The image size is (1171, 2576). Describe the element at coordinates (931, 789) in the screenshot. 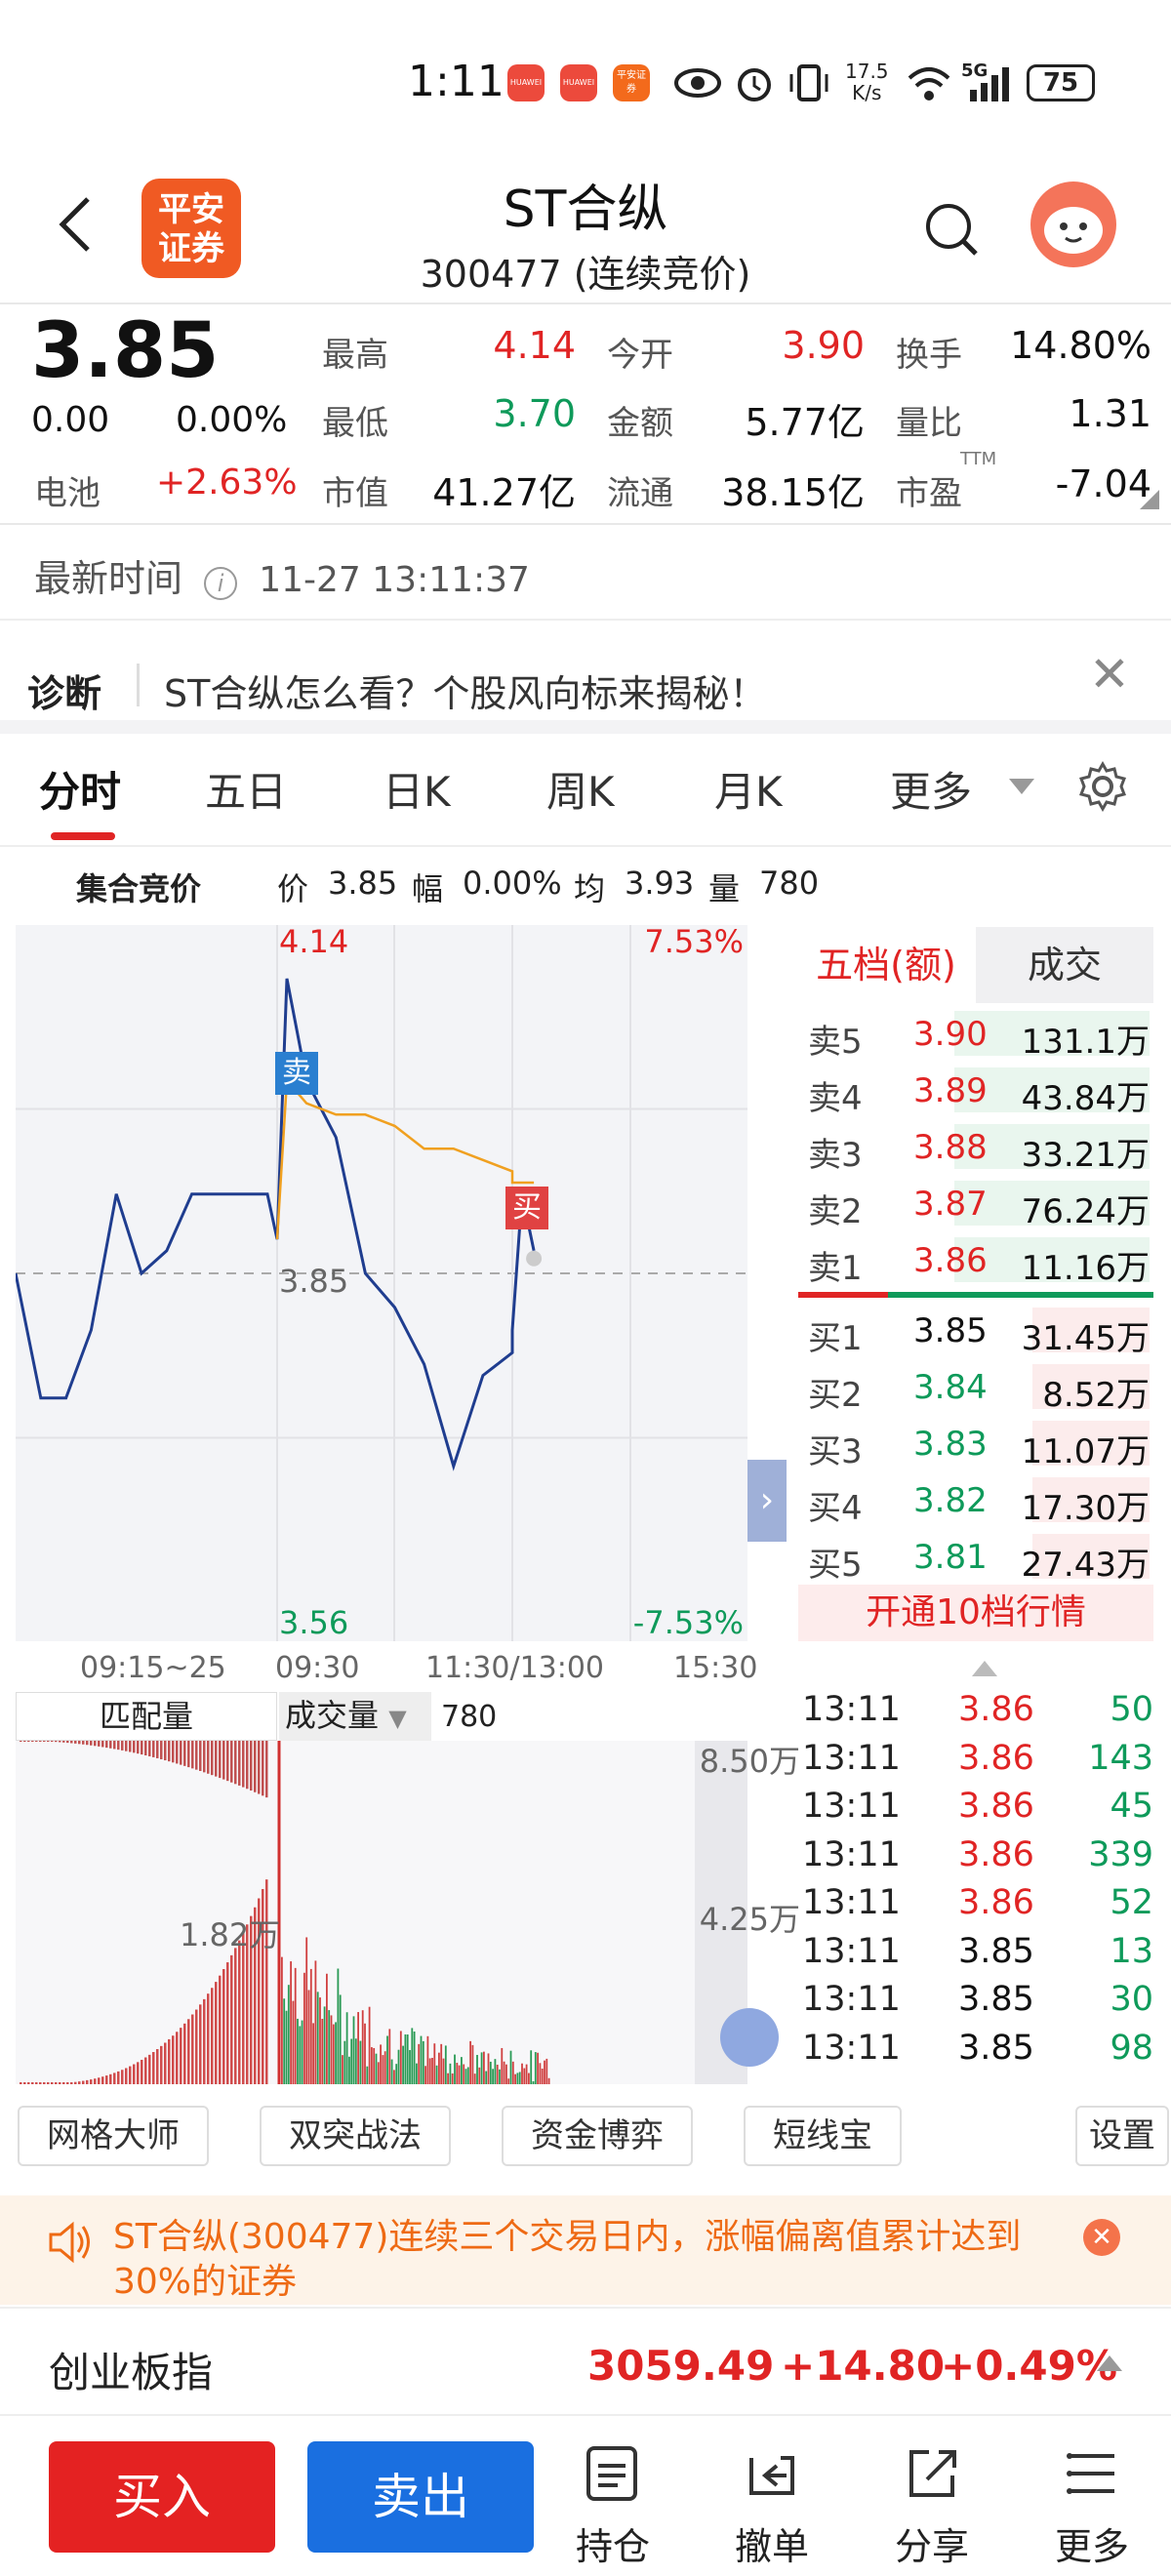

I see `tab-more: 更多` at that location.